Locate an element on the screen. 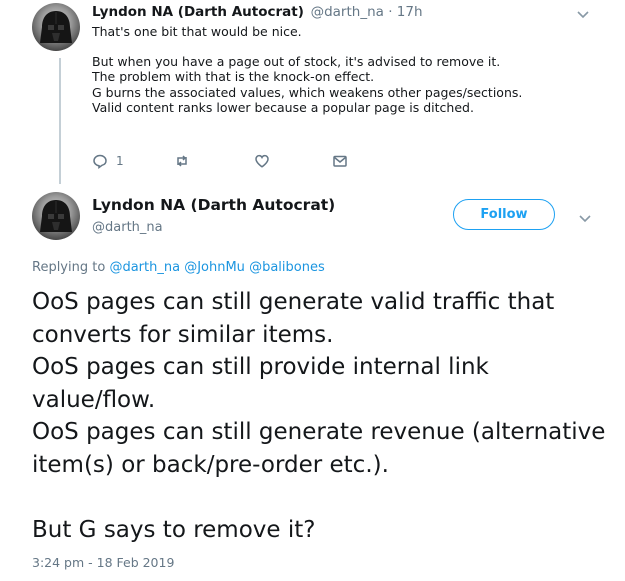 The width and height of the screenshot is (625, 581). reply-count: 1 is located at coordinates (120, 161).